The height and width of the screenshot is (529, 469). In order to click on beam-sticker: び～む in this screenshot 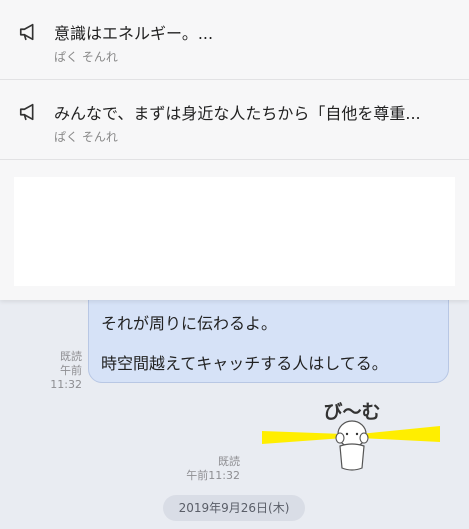, I will do `click(352, 438)`.